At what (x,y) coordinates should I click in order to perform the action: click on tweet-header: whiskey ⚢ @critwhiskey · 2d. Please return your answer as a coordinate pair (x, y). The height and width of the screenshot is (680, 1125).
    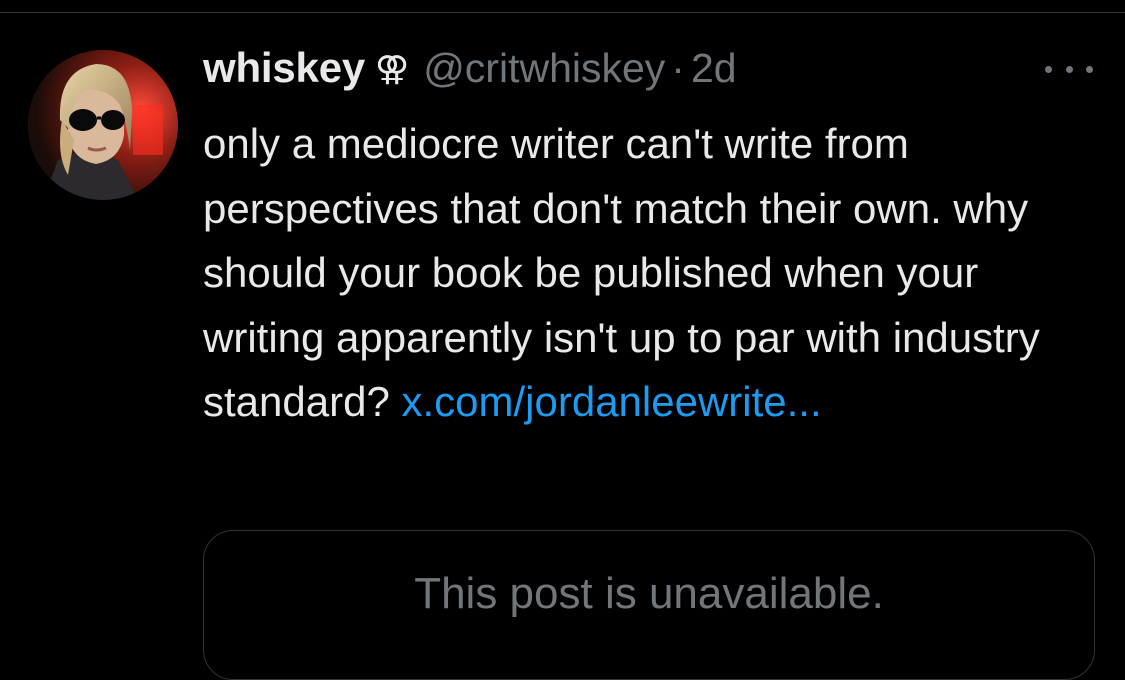
    Looking at the image, I should click on (653, 74).